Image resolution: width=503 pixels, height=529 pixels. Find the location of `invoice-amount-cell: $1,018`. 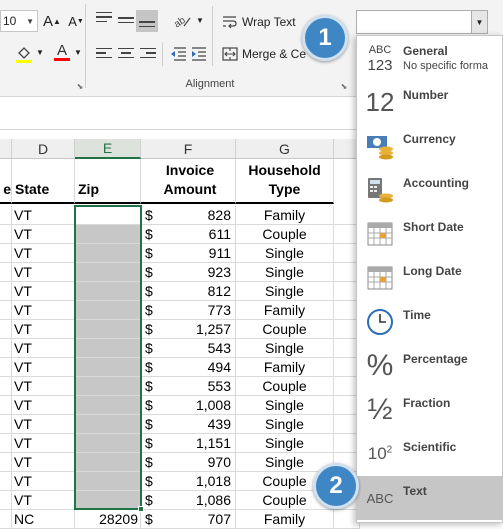

invoice-amount-cell: $1,018 is located at coordinates (188, 481).